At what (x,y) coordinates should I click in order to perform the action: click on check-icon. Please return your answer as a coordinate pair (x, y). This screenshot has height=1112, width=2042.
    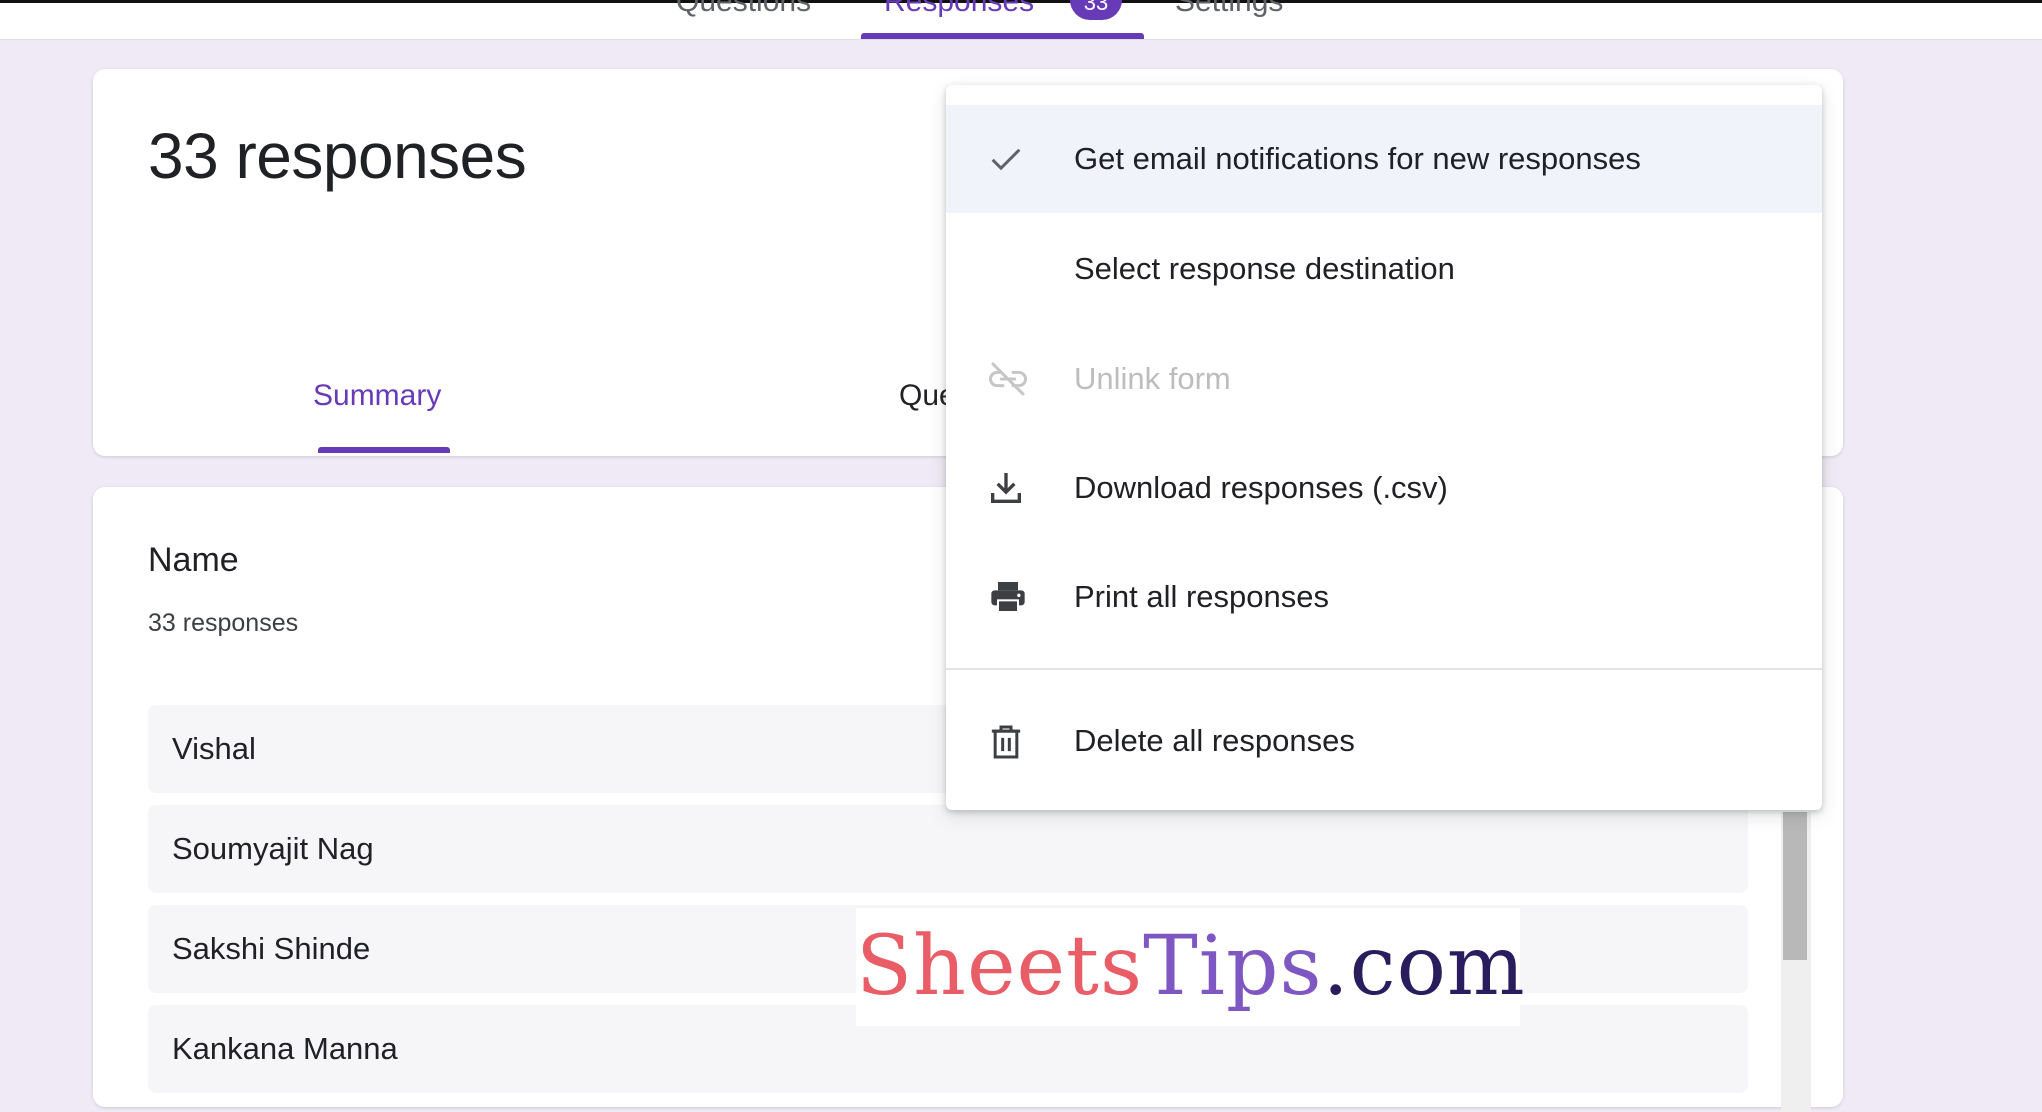
    Looking at the image, I should click on (1006, 159).